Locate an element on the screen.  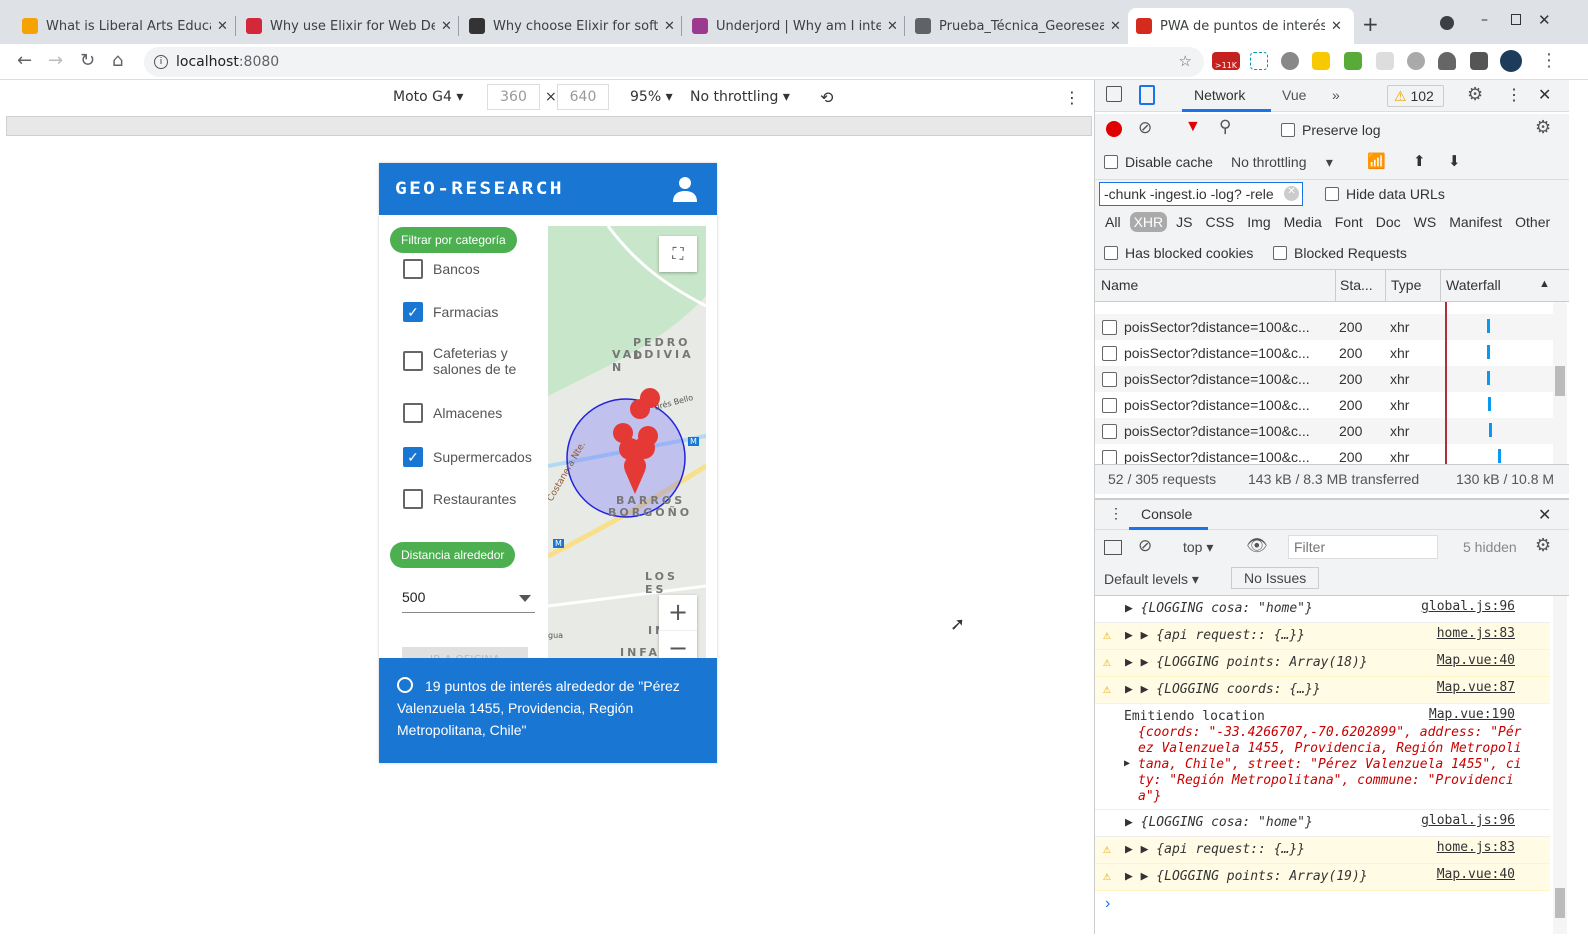
device-select: Moto G4 ▾ is located at coordinates (428, 97).